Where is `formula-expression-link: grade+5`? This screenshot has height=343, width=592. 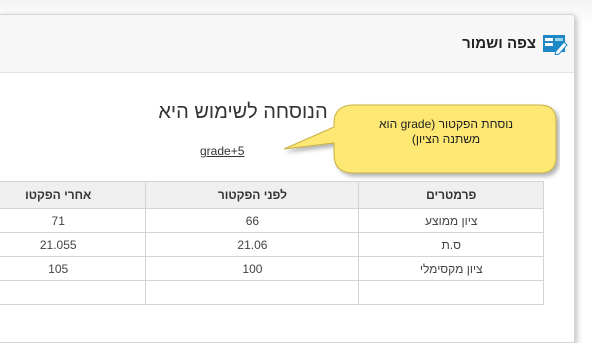 formula-expression-link: grade+5 is located at coordinates (222, 151).